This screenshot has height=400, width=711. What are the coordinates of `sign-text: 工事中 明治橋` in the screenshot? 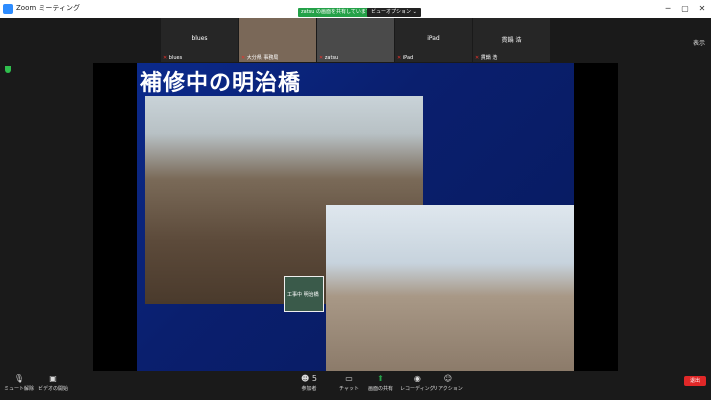 It's located at (303, 295).